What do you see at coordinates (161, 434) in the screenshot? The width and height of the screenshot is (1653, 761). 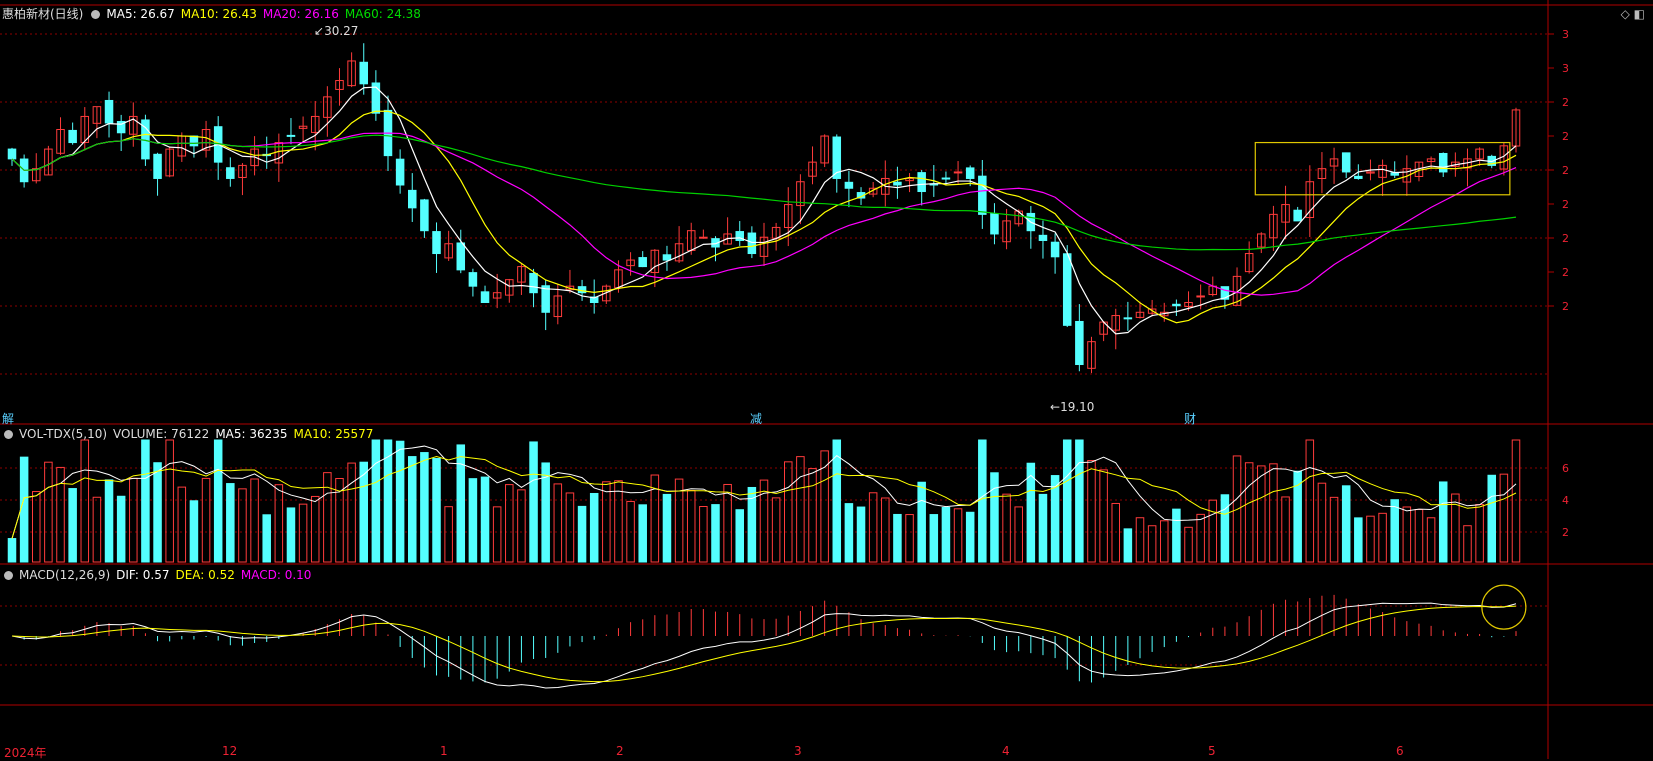 I see `volume-value: VOLUME: 76122` at bounding box center [161, 434].